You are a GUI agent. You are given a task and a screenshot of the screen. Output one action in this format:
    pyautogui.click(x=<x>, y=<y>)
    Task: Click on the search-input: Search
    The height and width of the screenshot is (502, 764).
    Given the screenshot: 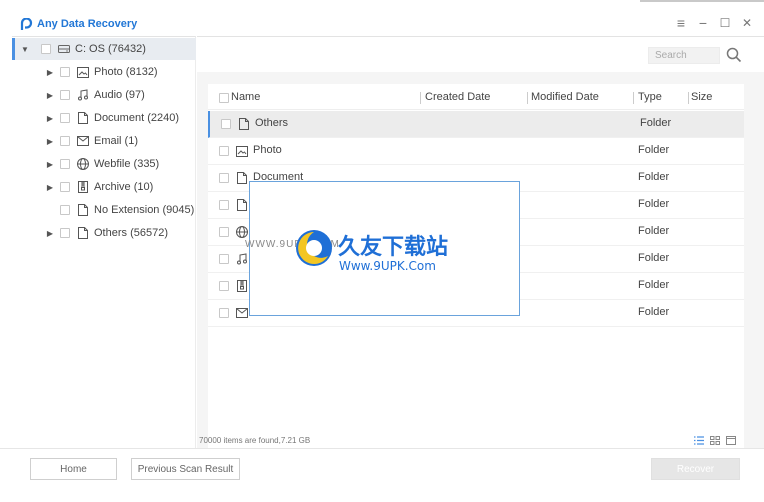 What is the action you would take?
    pyautogui.click(x=684, y=55)
    